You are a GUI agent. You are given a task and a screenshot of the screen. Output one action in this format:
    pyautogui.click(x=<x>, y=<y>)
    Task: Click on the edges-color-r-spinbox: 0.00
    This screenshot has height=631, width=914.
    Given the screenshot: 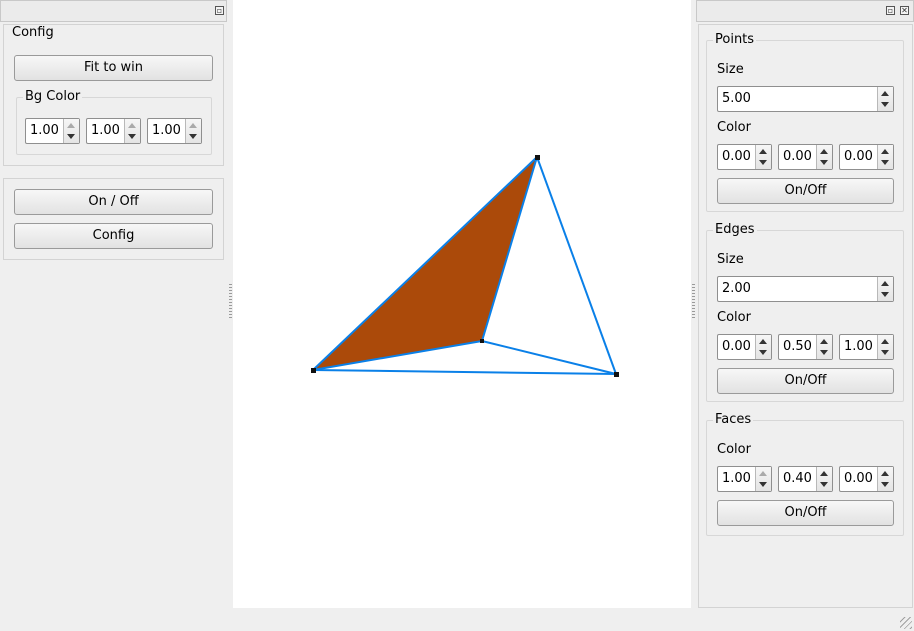 What is the action you would take?
    pyautogui.click(x=744, y=347)
    